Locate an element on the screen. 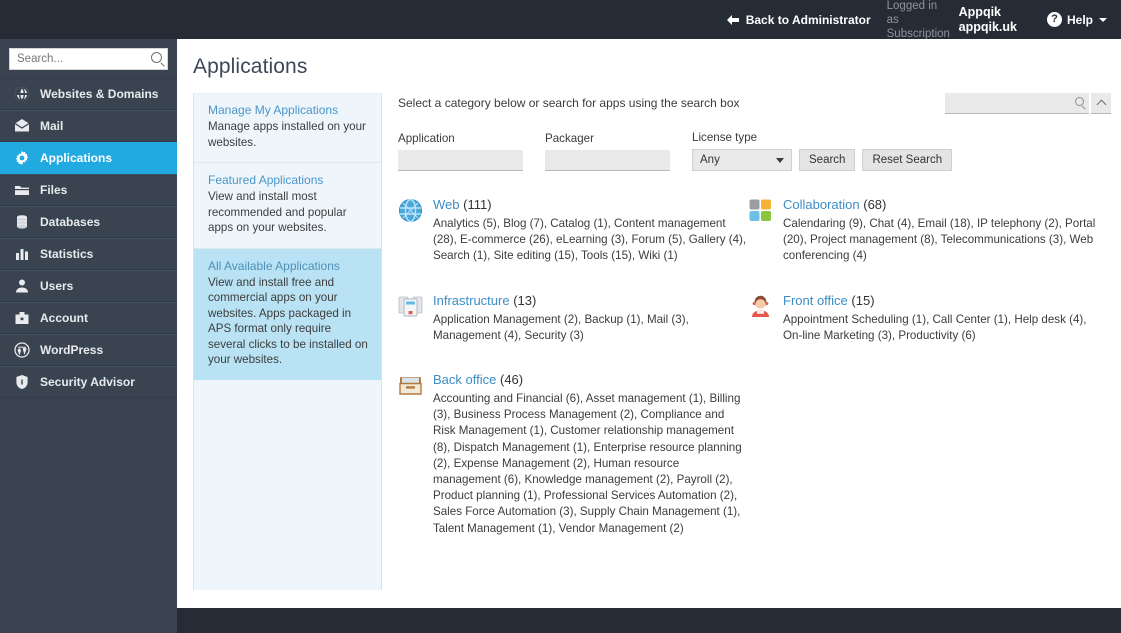 This screenshot has height=633, width=1121. license-select-wrap: Any is located at coordinates (742, 160).